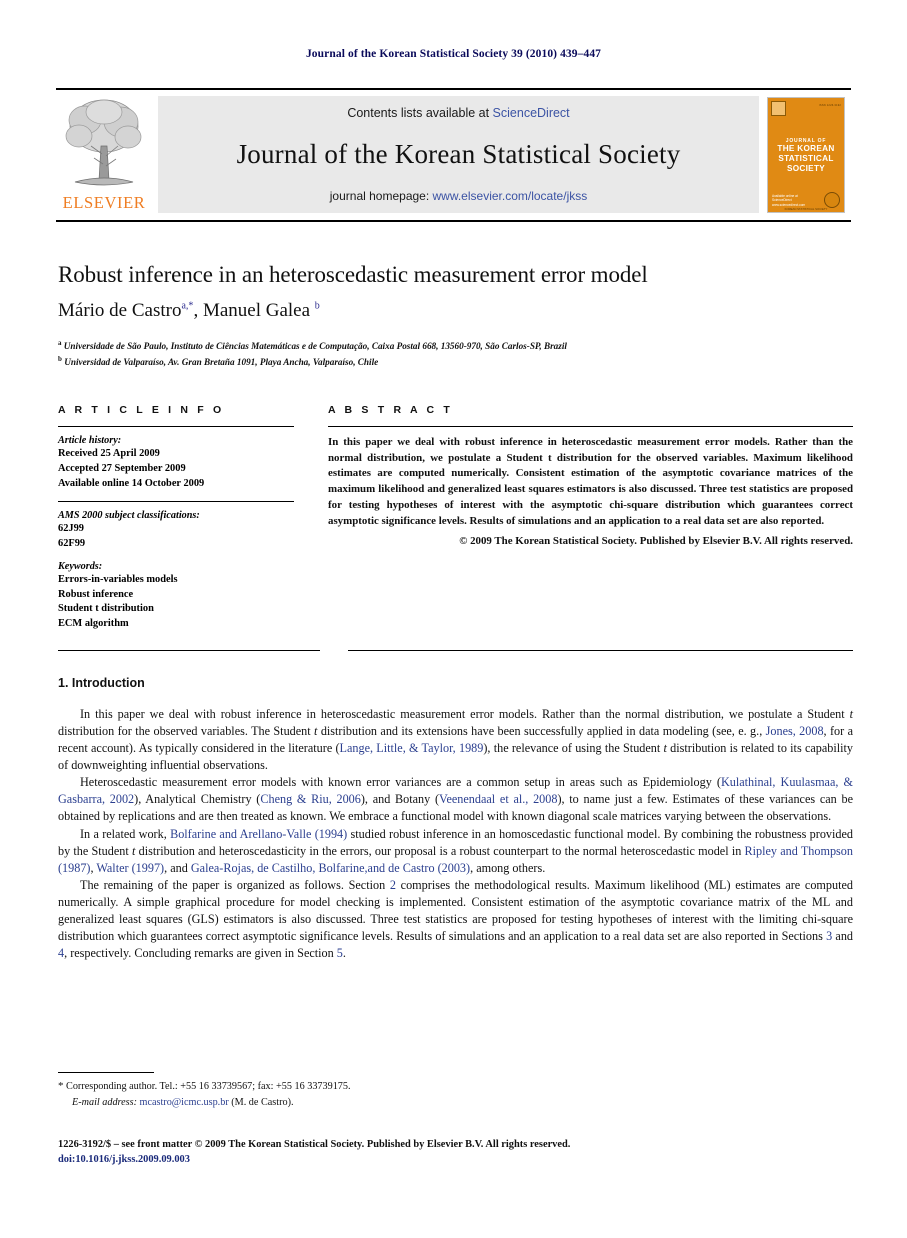 The height and width of the screenshot is (1238, 907). Describe the element at coordinates (189, 650) in the screenshot. I see `body-rule-left` at that location.